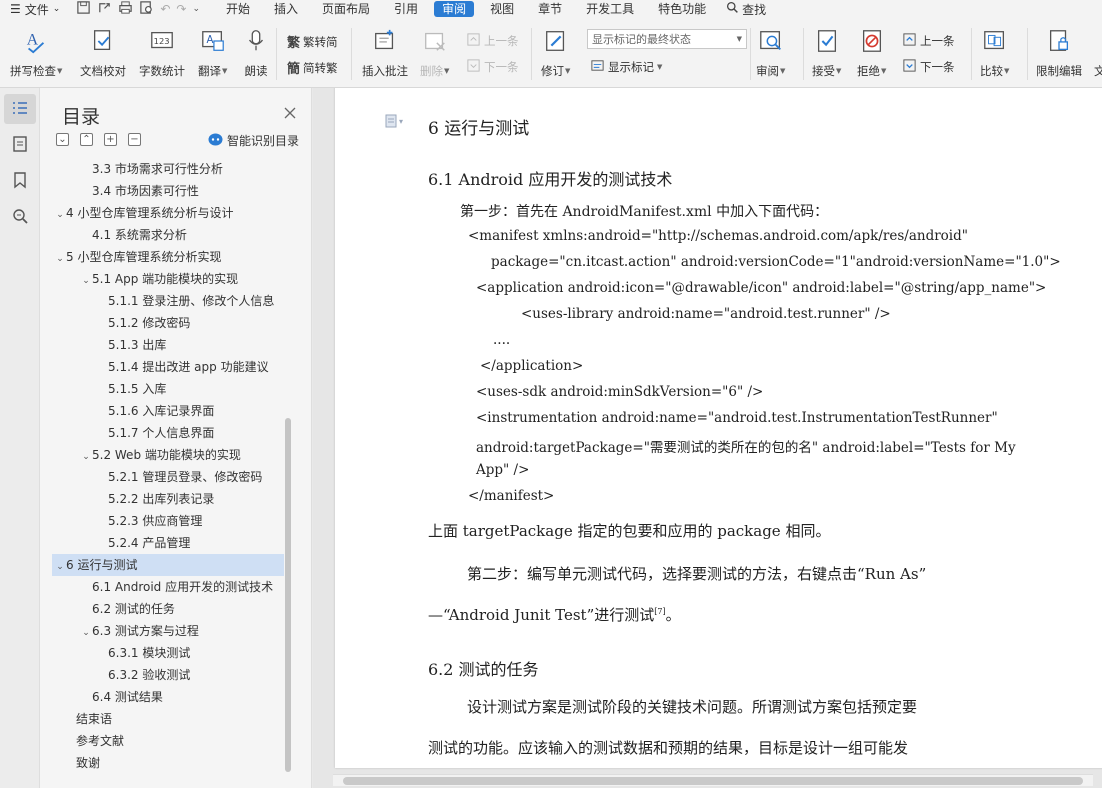 The image size is (1102, 788). What do you see at coordinates (20, 109) in the screenshot?
I see `toc-panel-button` at bounding box center [20, 109].